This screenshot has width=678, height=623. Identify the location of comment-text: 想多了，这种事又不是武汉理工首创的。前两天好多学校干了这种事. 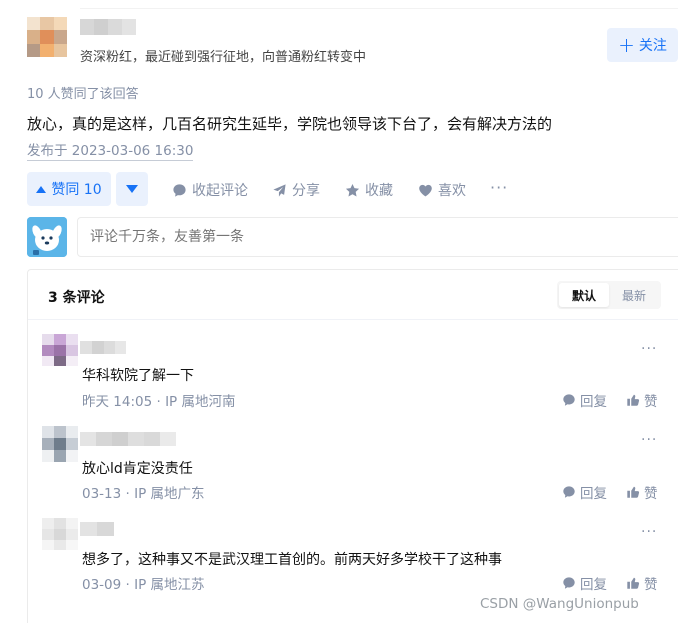
(292, 560).